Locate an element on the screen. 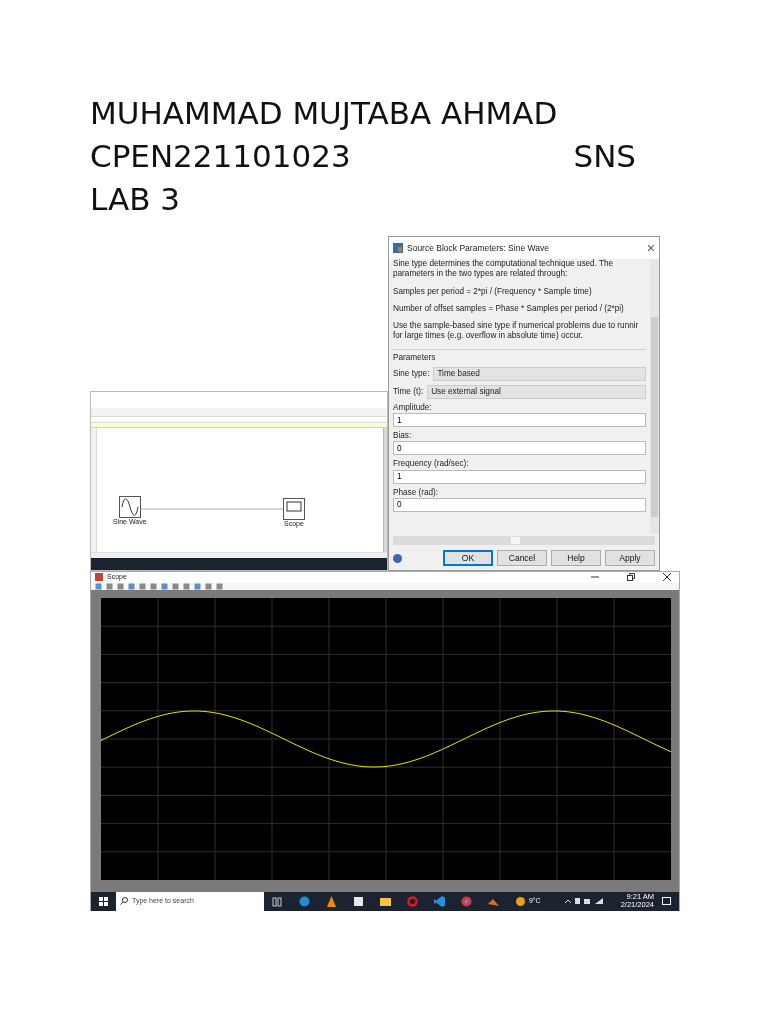 This screenshot has width=768, height=1024. start-icon is located at coordinates (103, 901).